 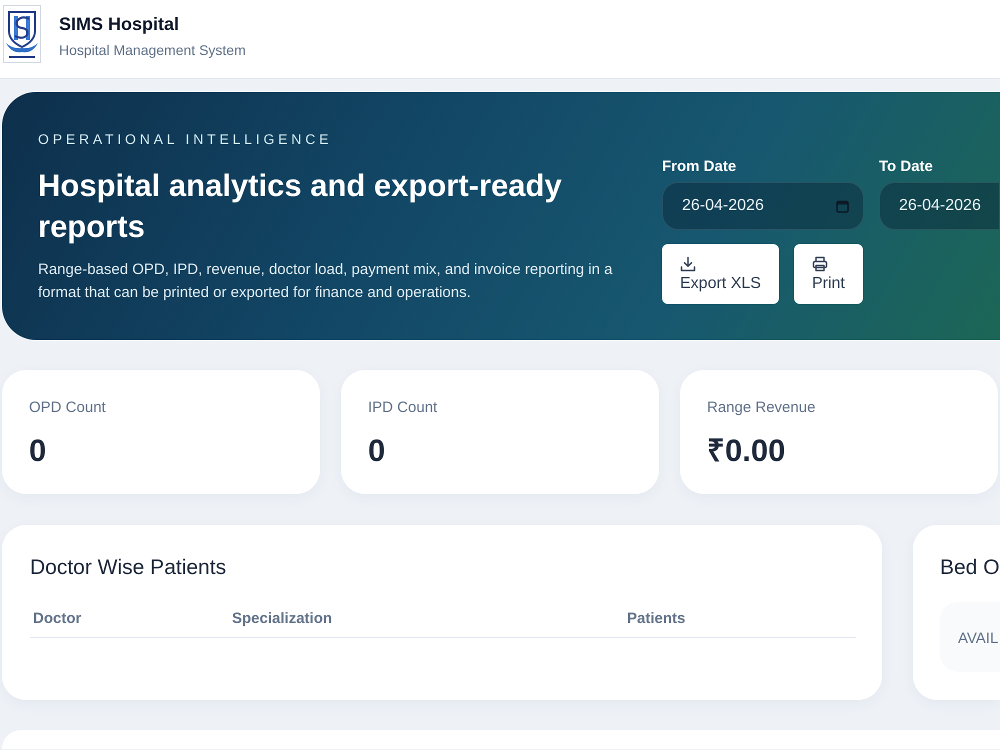 I want to click on printer-icon, so click(x=820, y=264).